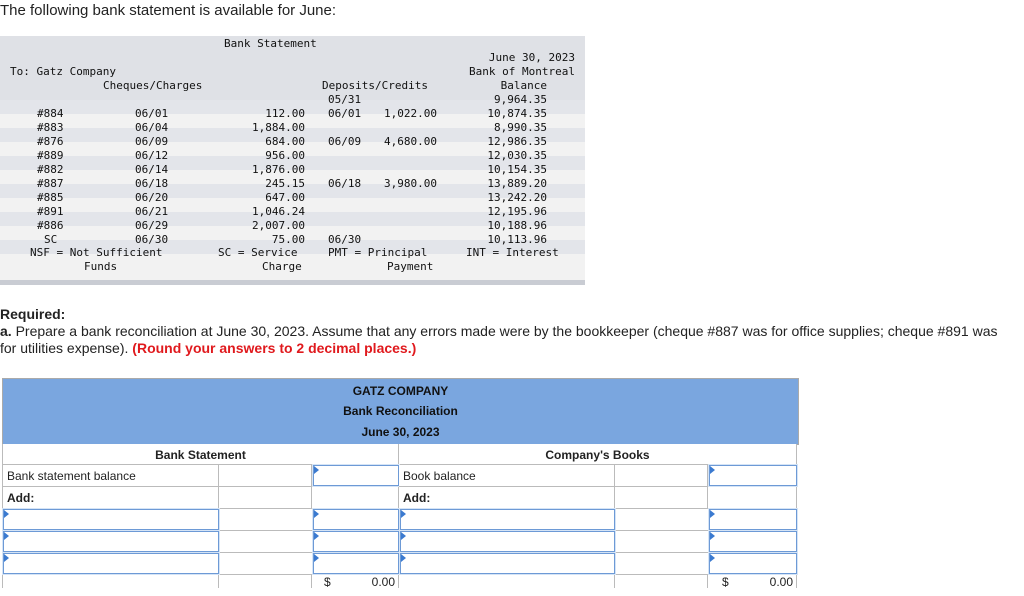 The height and width of the screenshot is (596, 1024). What do you see at coordinates (356, 475) in the screenshot?
I see `bank-balance-input` at bounding box center [356, 475].